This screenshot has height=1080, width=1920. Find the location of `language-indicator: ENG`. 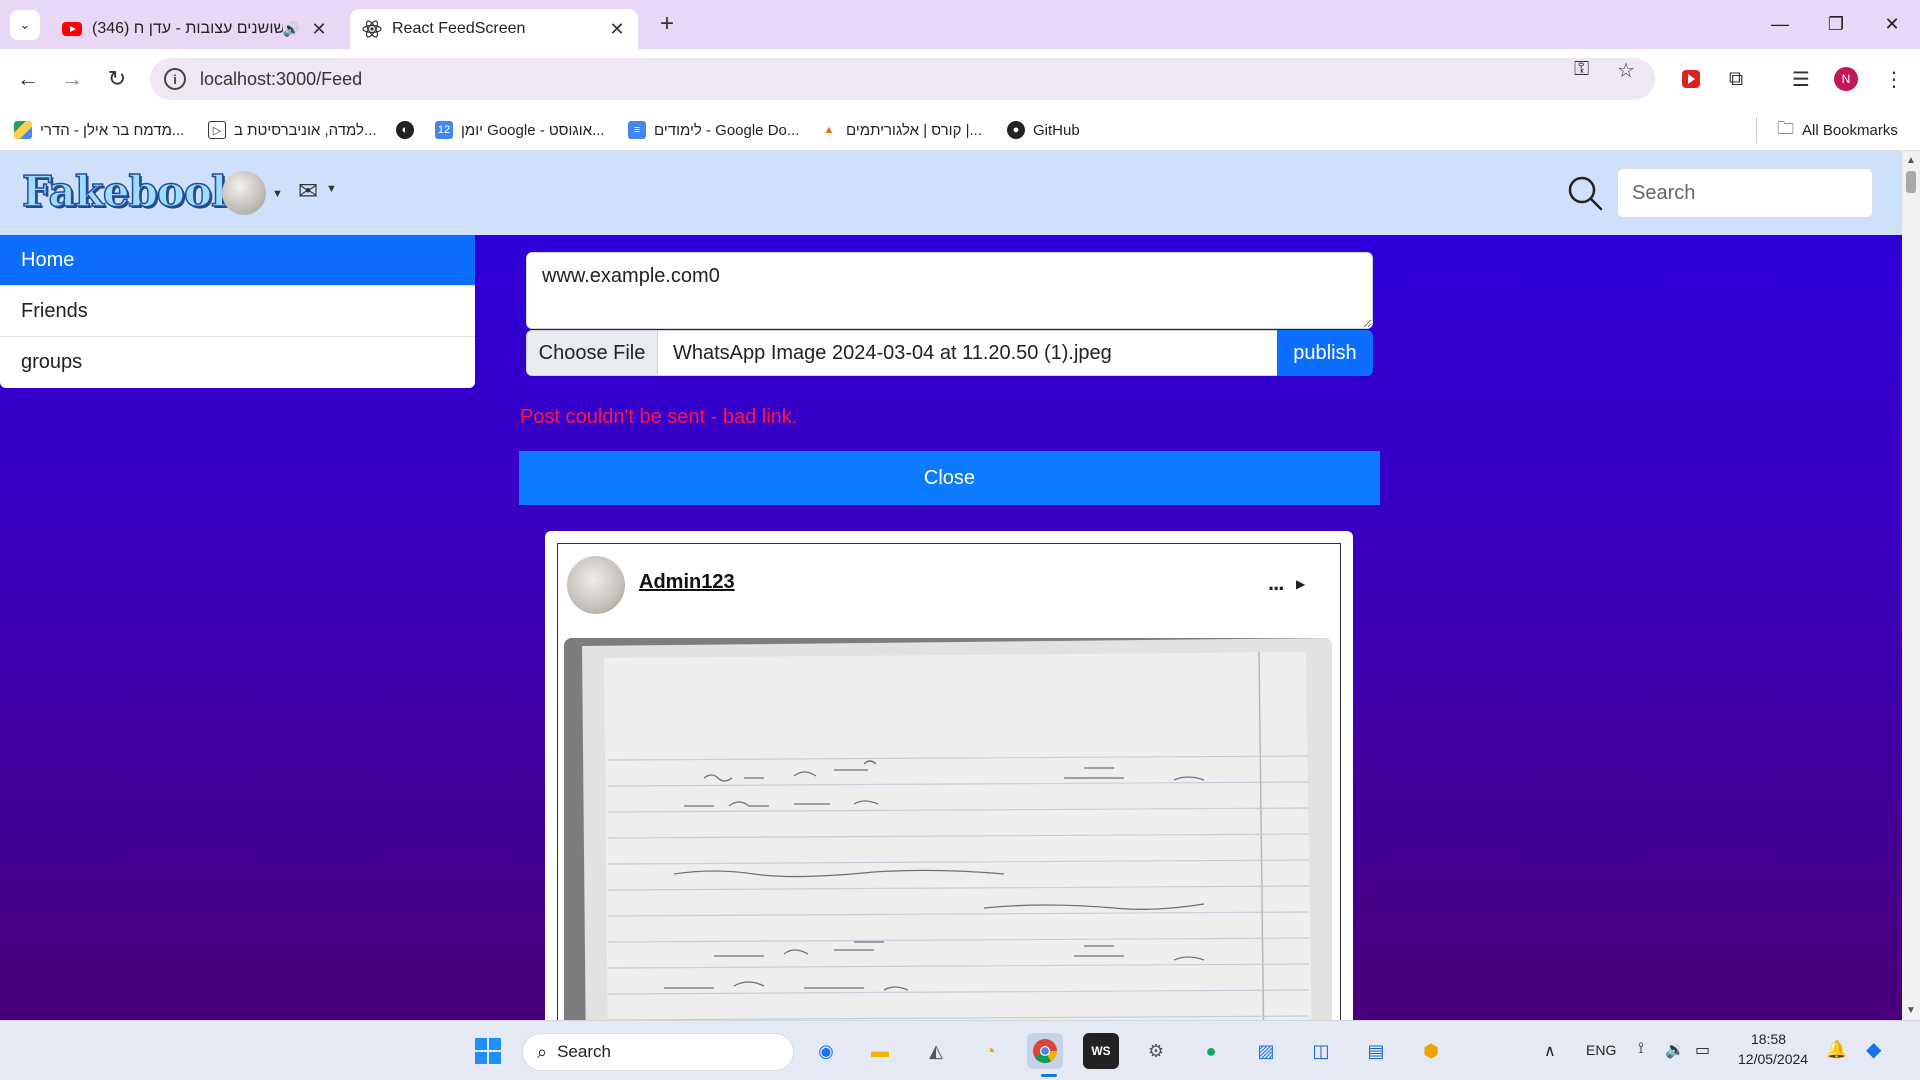

language-indicator: ENG is located at coordinates (1601, 1050).